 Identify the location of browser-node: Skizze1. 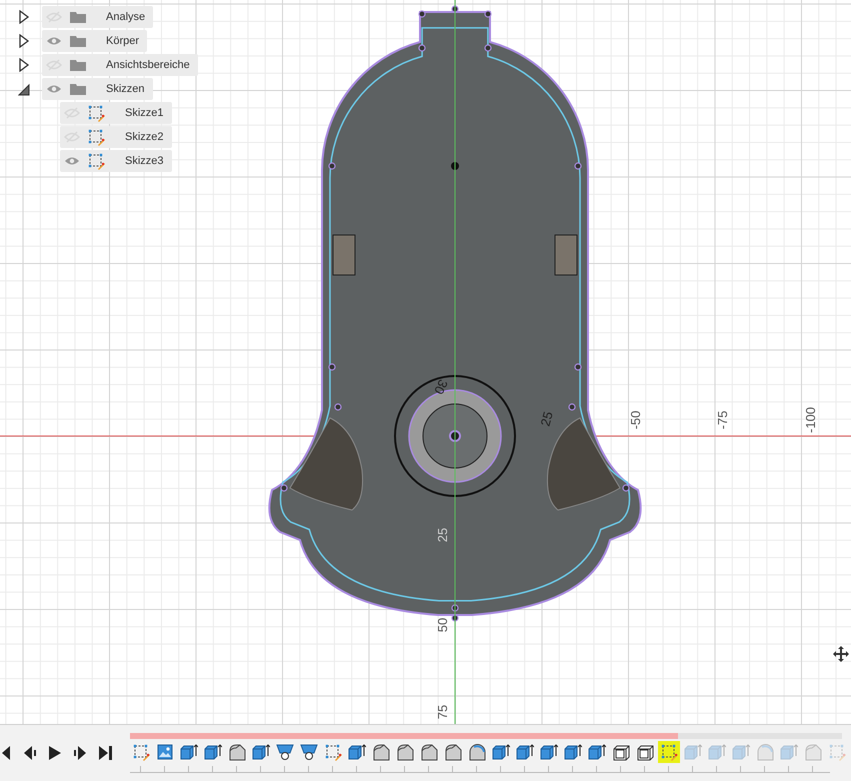
(116, 113).